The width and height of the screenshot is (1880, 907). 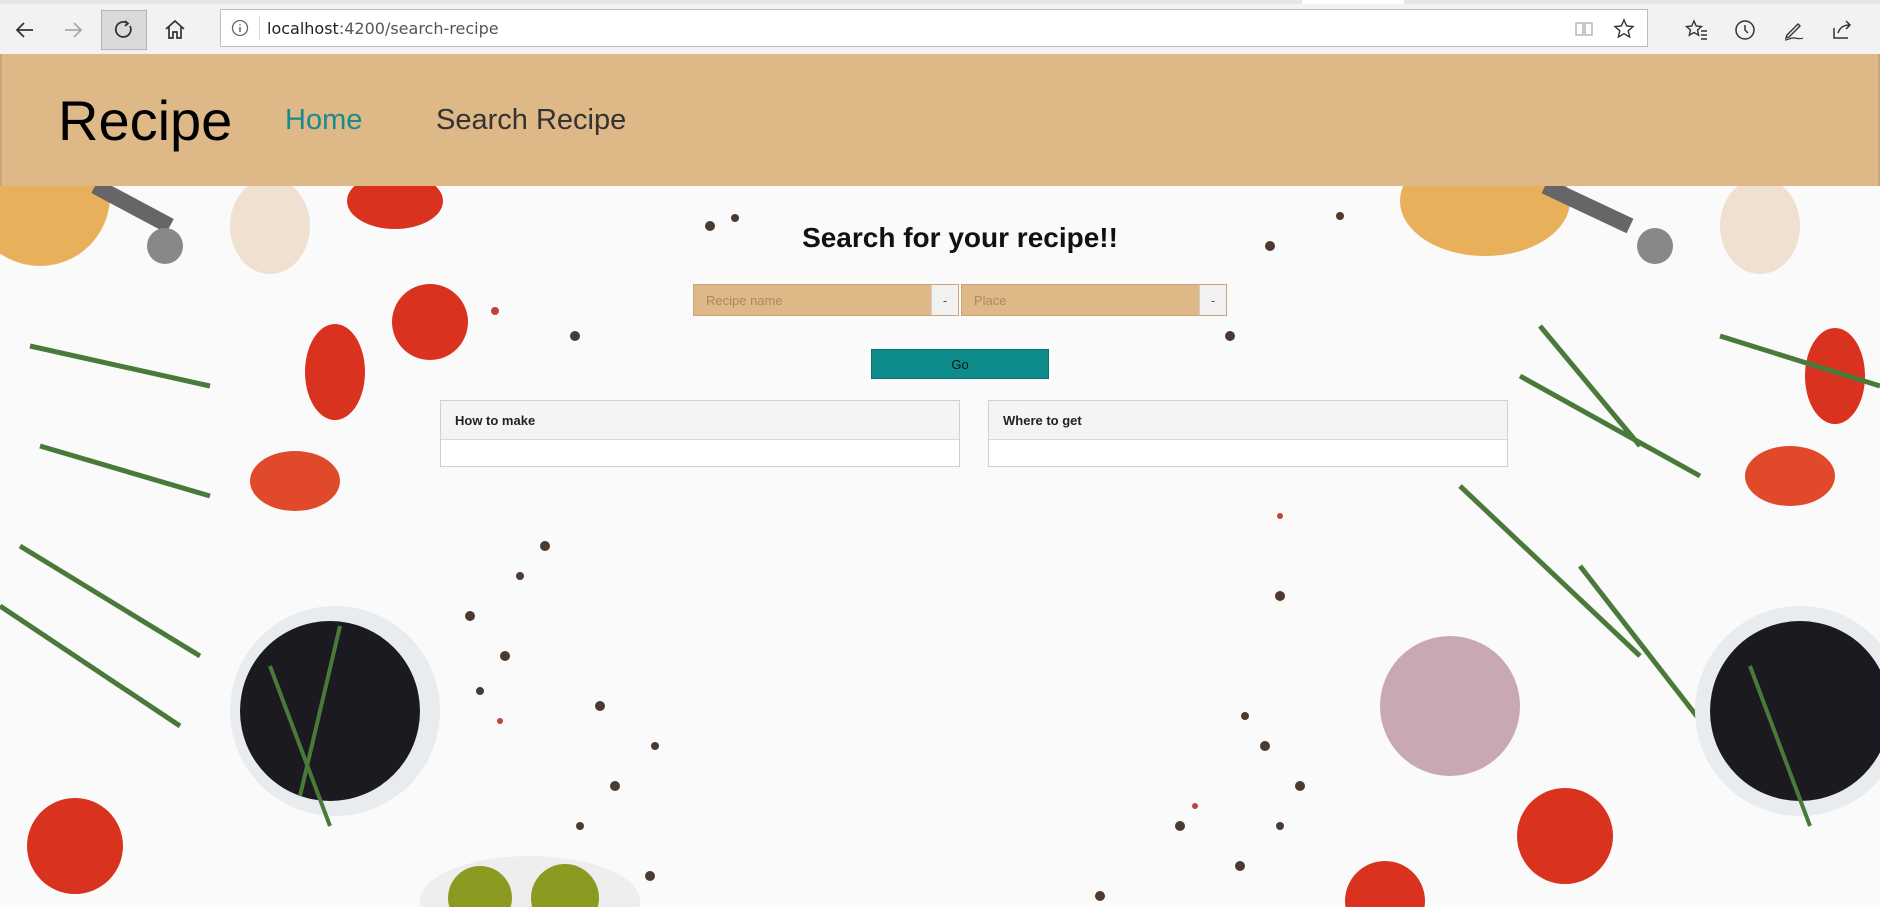 I want to click on address-bar: localhost:4200/search-recipe, so click(x=934, y=28).